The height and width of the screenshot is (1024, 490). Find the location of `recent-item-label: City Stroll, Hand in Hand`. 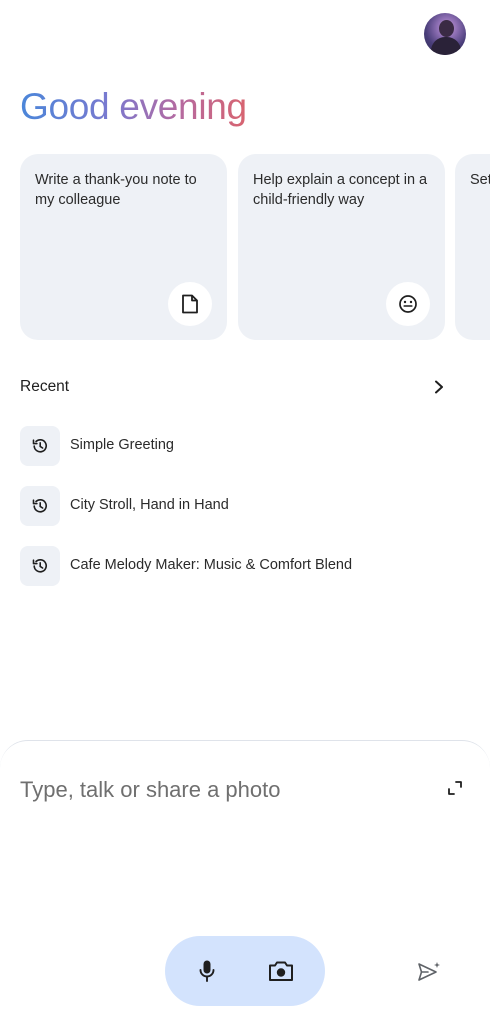

recent-item-label: City Stroll, Hand in Hand is located at coordinates (149, 505).